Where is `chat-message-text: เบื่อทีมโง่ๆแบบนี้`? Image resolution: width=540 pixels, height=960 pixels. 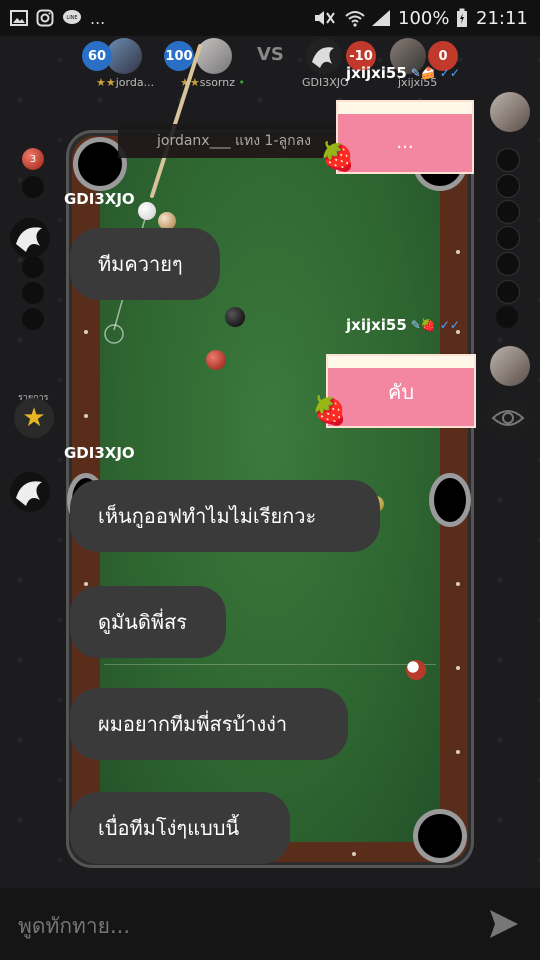 chat-message-text: เบื่อทีมโง่ๆแบบนี้ is located at coordinates (169, 828).